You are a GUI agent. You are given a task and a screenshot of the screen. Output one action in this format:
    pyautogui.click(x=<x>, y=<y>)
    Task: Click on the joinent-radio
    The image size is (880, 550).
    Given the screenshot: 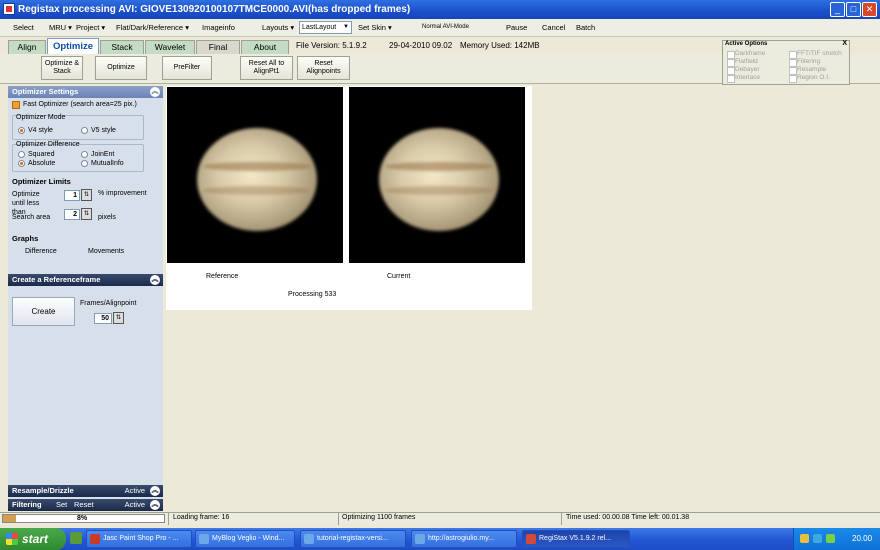 What is the action you would take?
    pyautogui.click(x=84, y=154)
    